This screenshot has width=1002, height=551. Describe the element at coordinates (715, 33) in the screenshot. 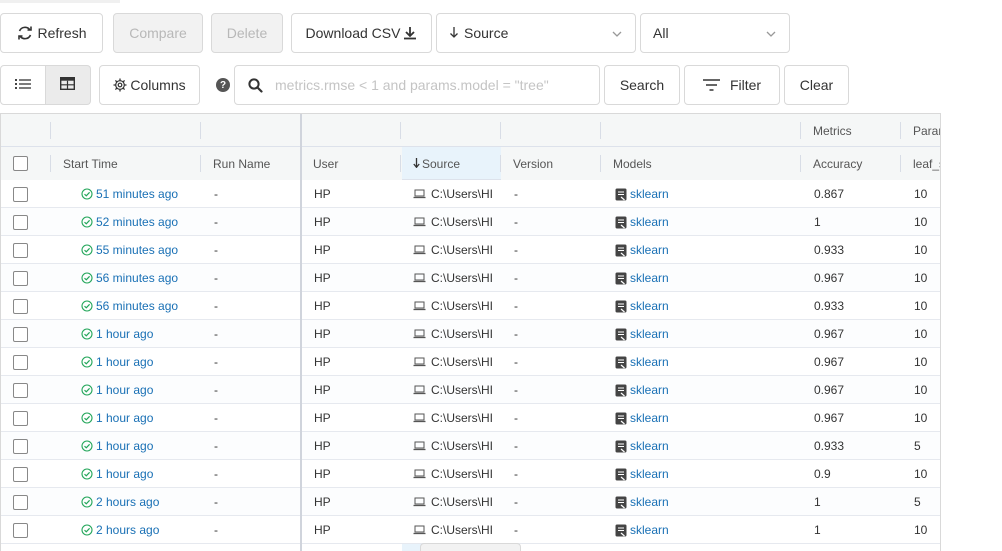

I see `all-select: All` at that location.